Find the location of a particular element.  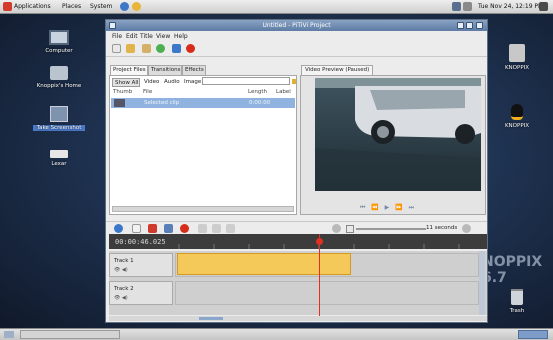

new-project-icon is located at coordinates (116, 48).